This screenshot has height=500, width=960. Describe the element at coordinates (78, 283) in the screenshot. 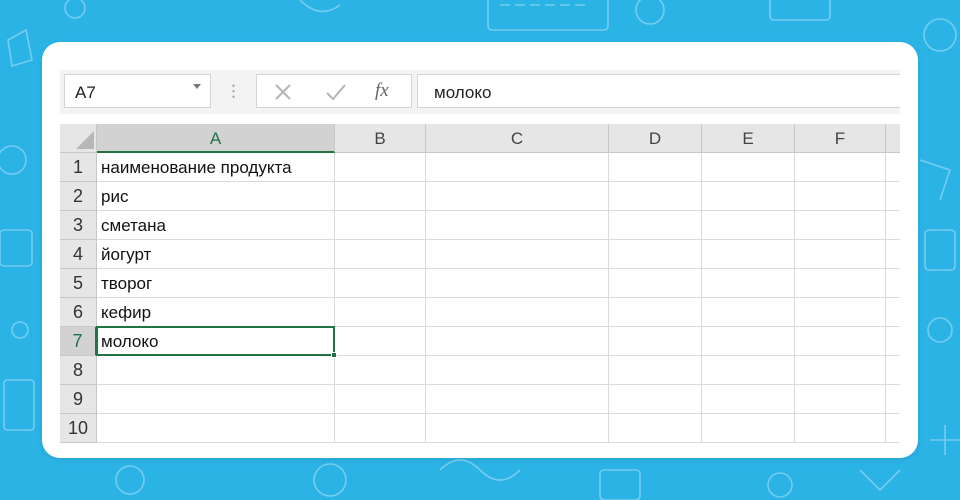

I see `row-header-5: 5` at that location.